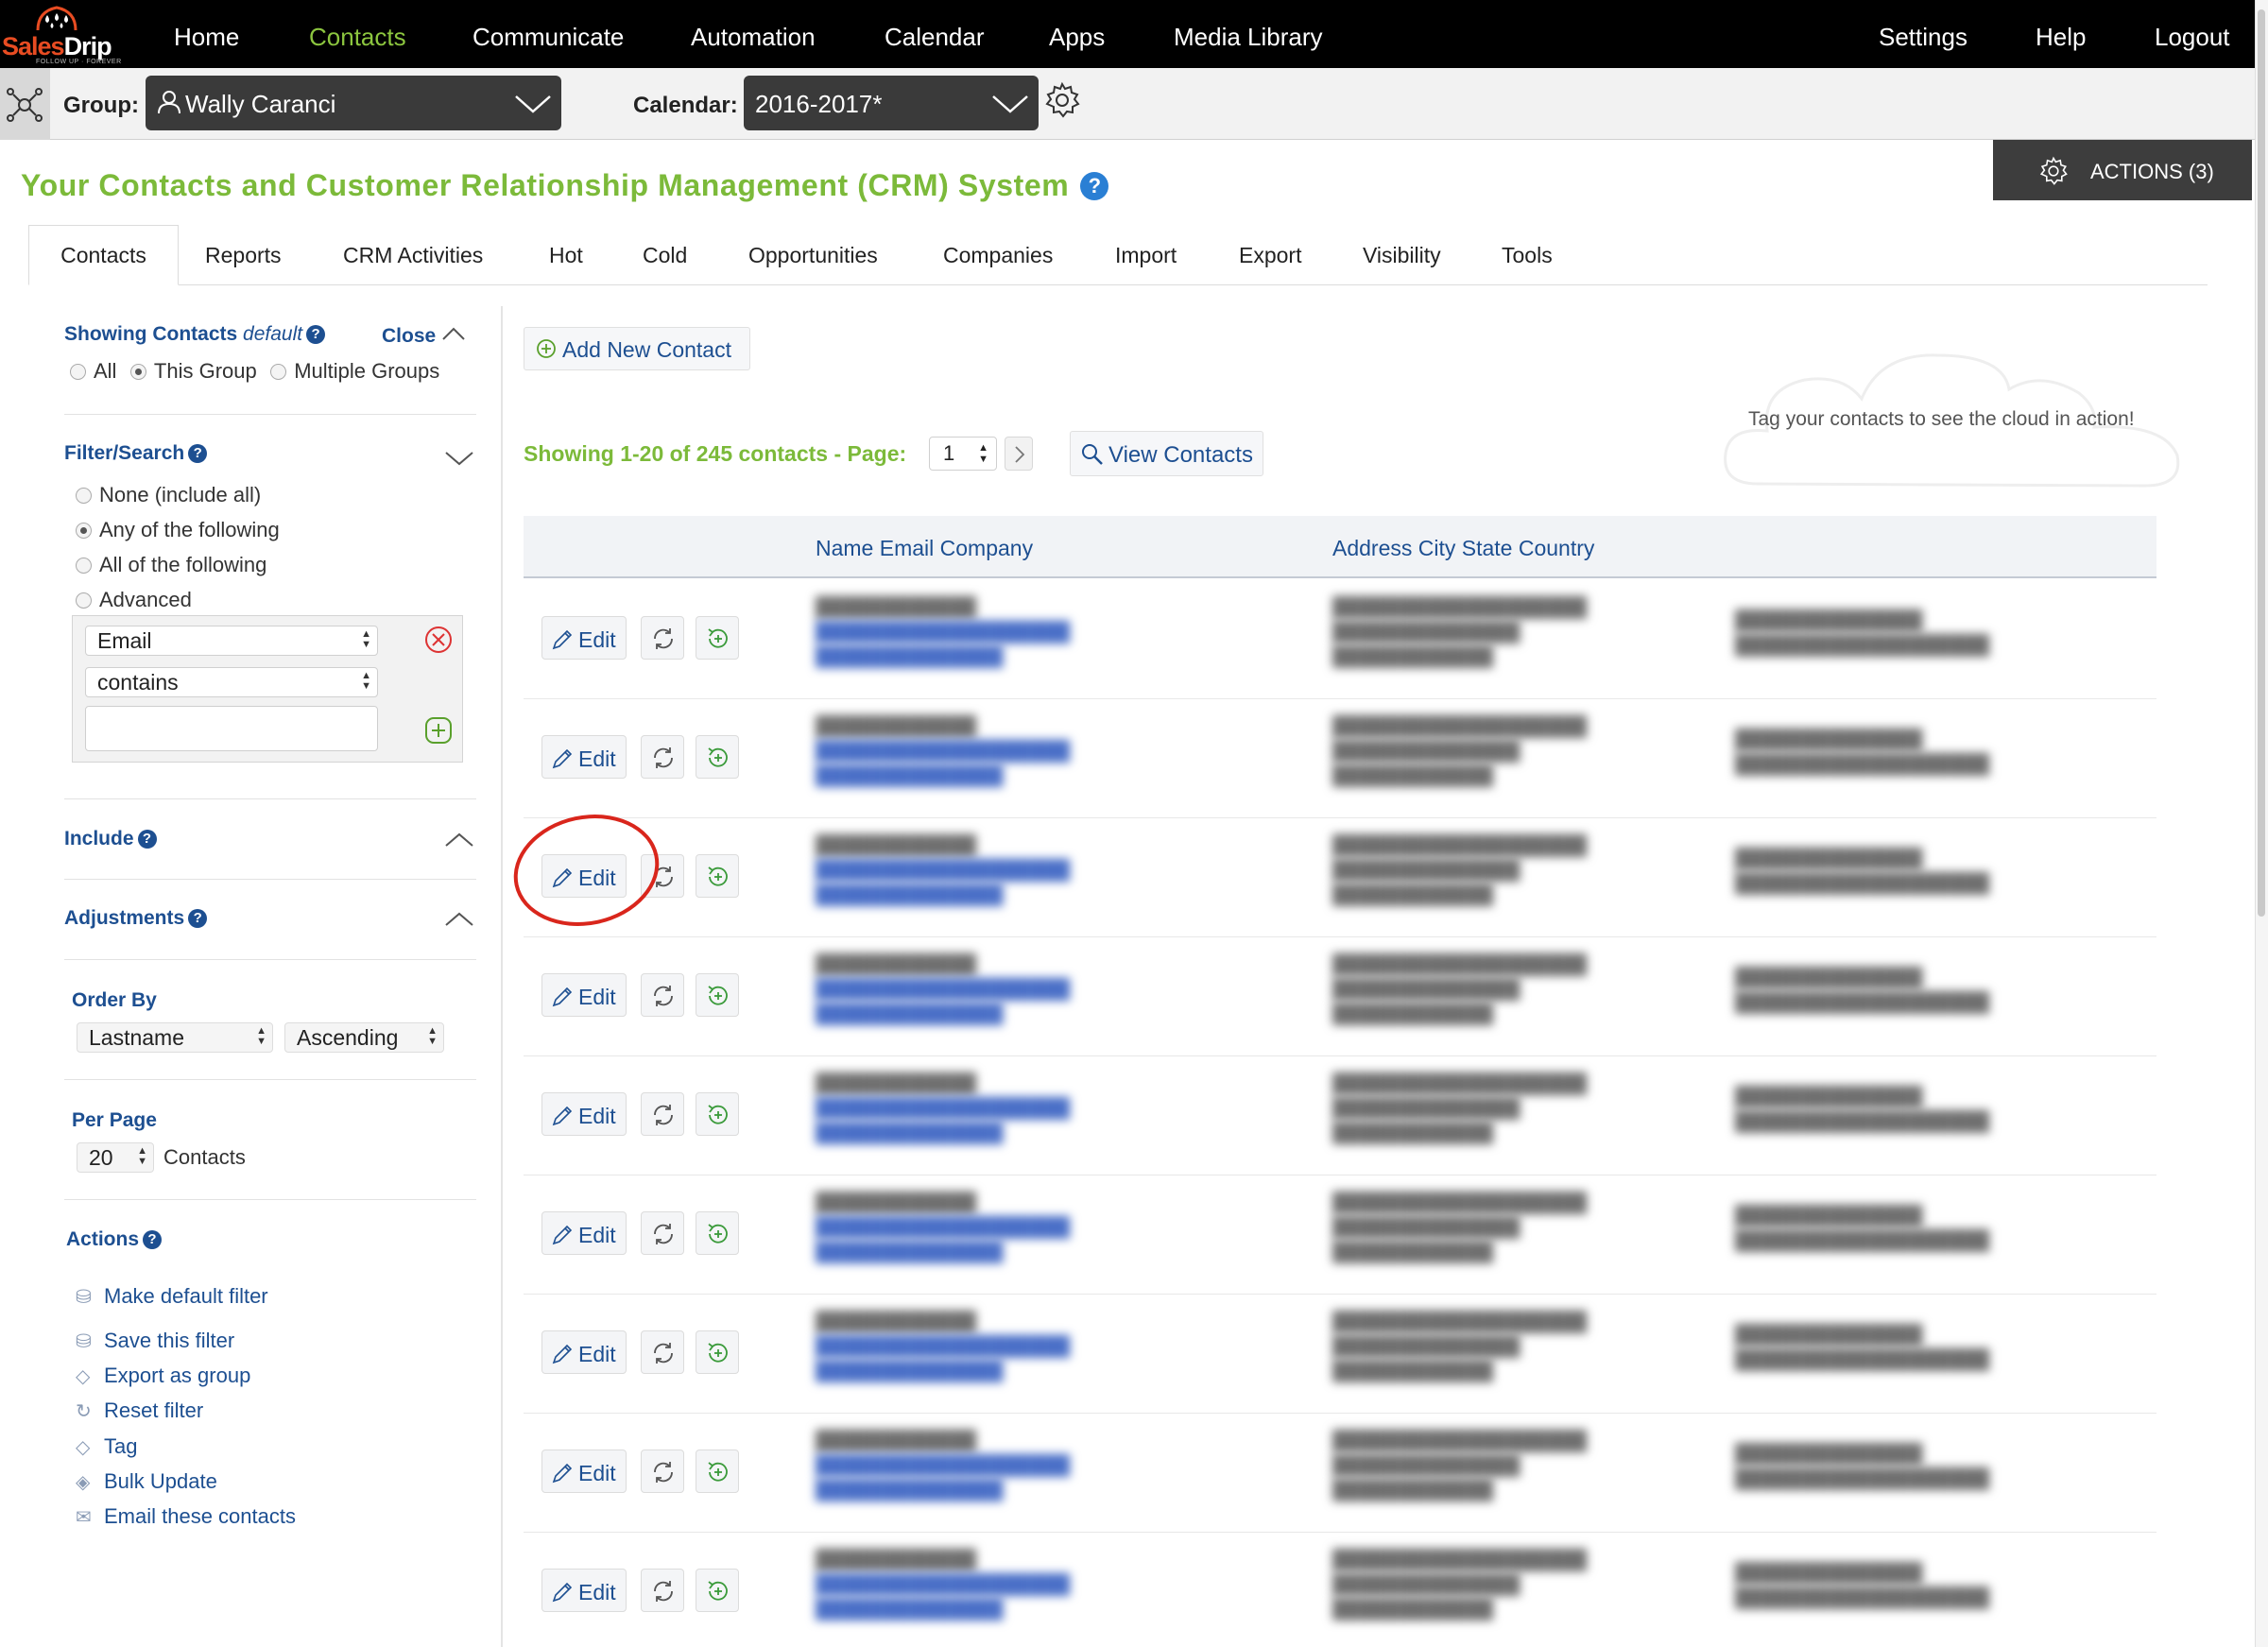 This screenshot has width=2268, height=1647. Describe the element at coordinates (1923, 37) in the screenshot. I see `nav-settings: Settings` at that location.